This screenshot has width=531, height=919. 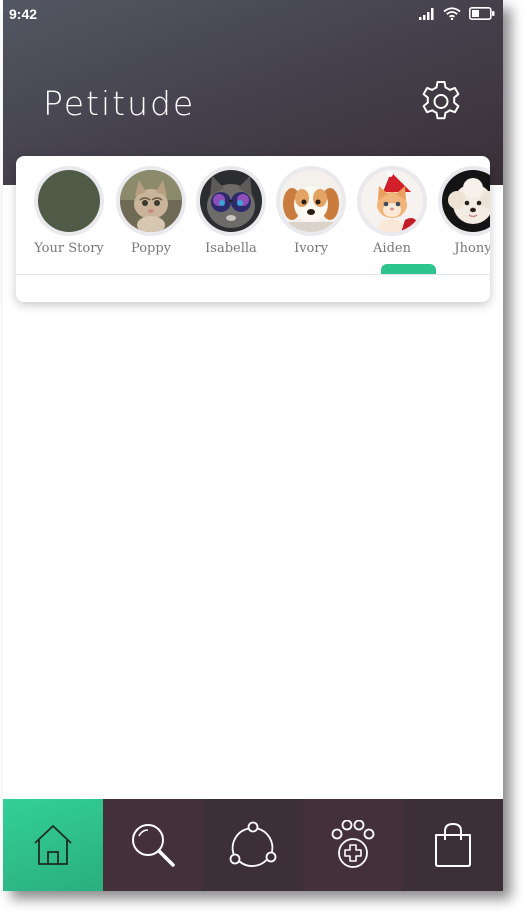 I want to click on story-aiden: Aiden, so click(x=392, y=211).